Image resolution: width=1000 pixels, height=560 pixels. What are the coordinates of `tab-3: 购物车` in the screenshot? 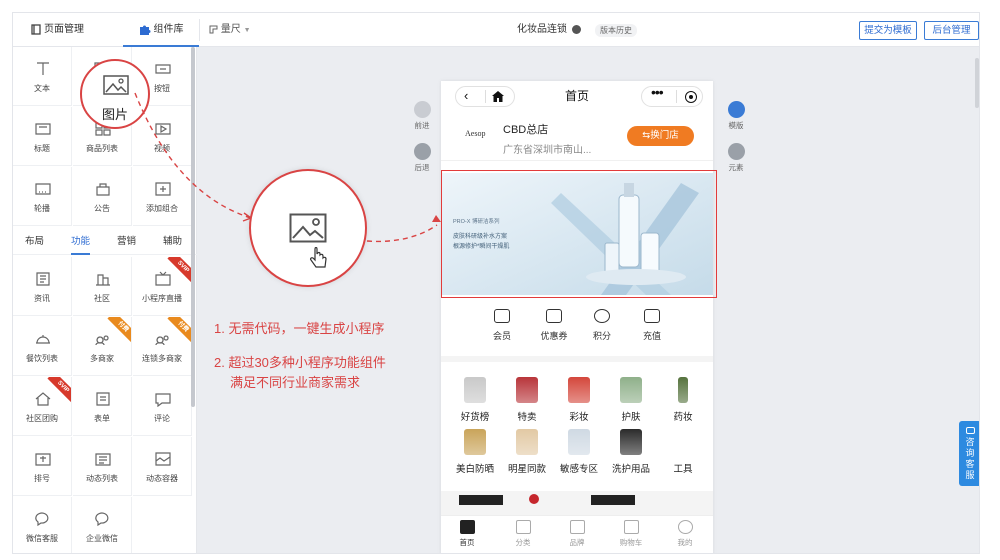 It's located at (631, 534).